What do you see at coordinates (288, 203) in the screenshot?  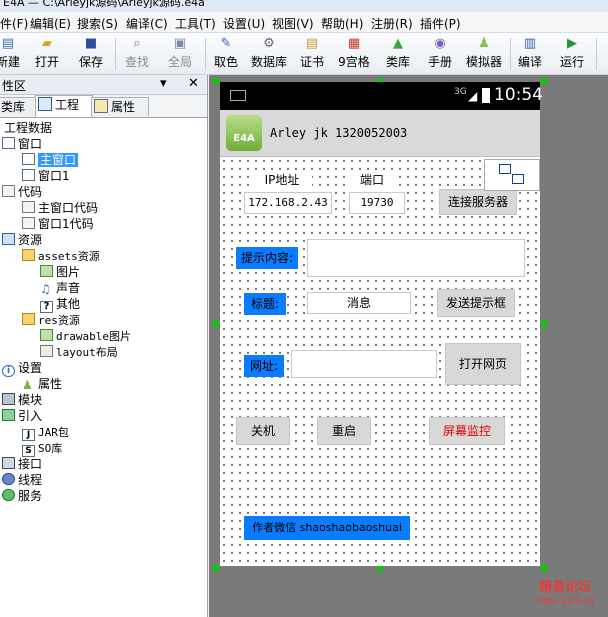 I see `ip-input: 172.168.2.43` at bounding box center [288, 203].